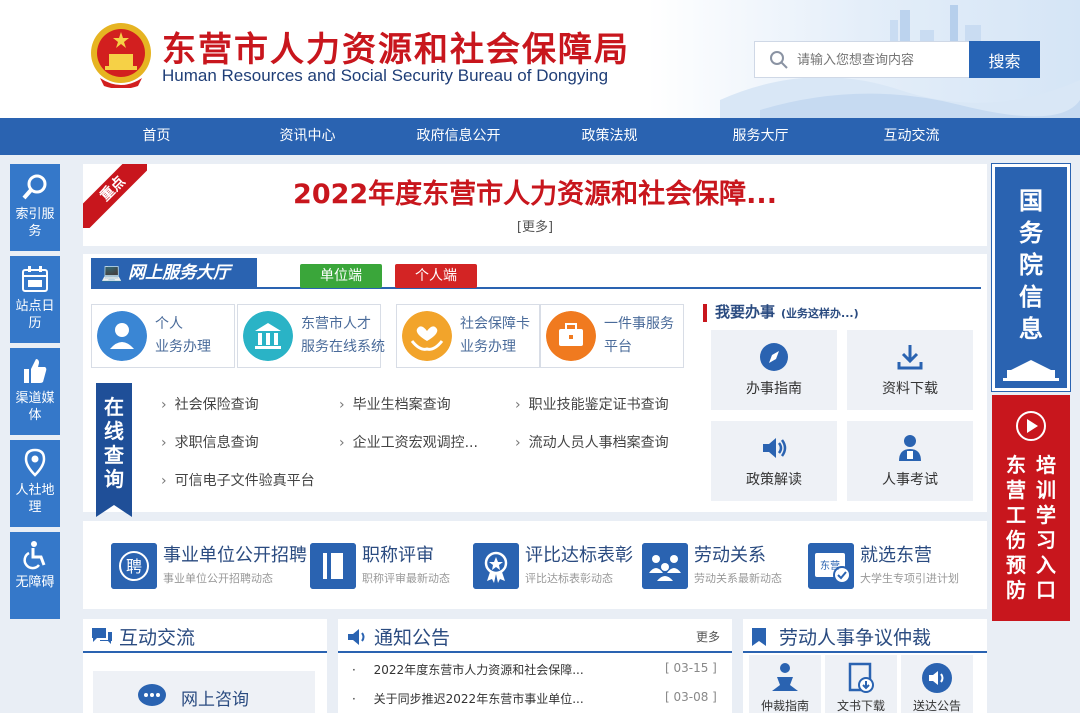 This screenshot has height=713, width=1080. I want to click on todo-label: 人事考试, so click(910, 480).